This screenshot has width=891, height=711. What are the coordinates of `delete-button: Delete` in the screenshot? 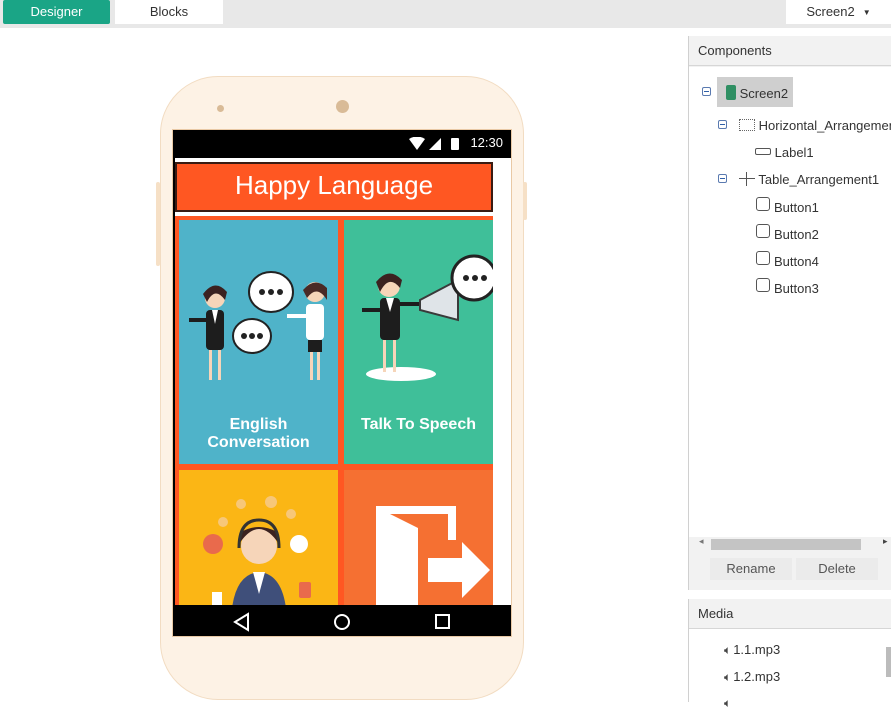 It's located at (837, 569).